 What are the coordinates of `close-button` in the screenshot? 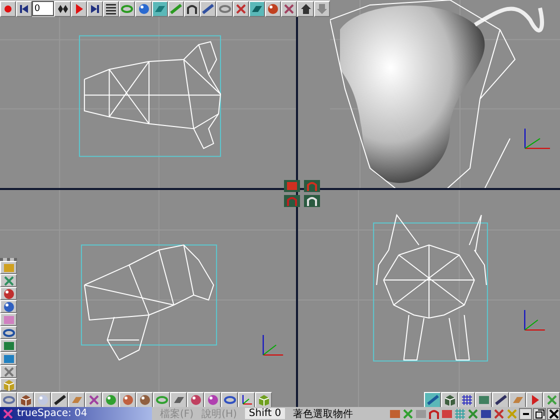 It's located at (553, 414).